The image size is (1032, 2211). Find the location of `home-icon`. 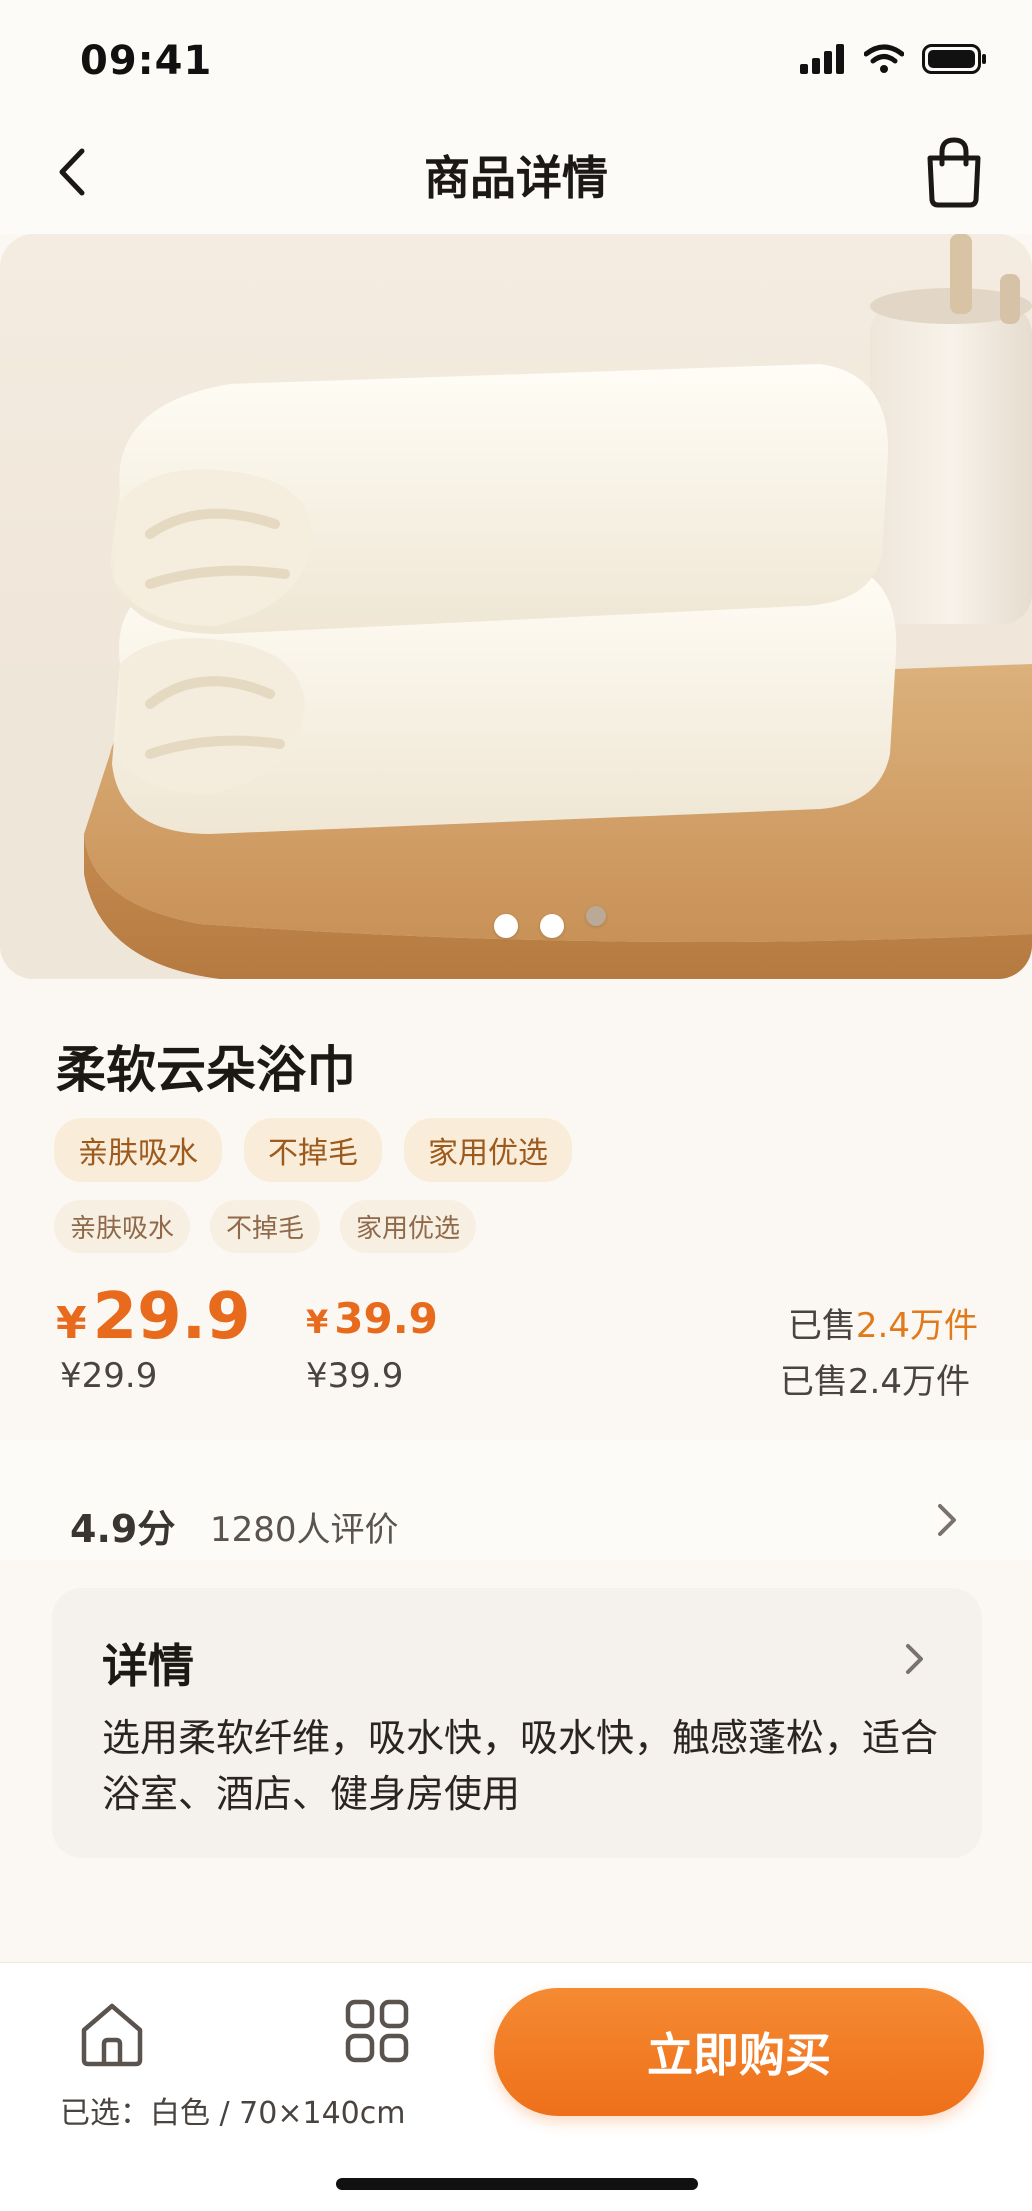

home-icon is located at coordinates (112, 2034).